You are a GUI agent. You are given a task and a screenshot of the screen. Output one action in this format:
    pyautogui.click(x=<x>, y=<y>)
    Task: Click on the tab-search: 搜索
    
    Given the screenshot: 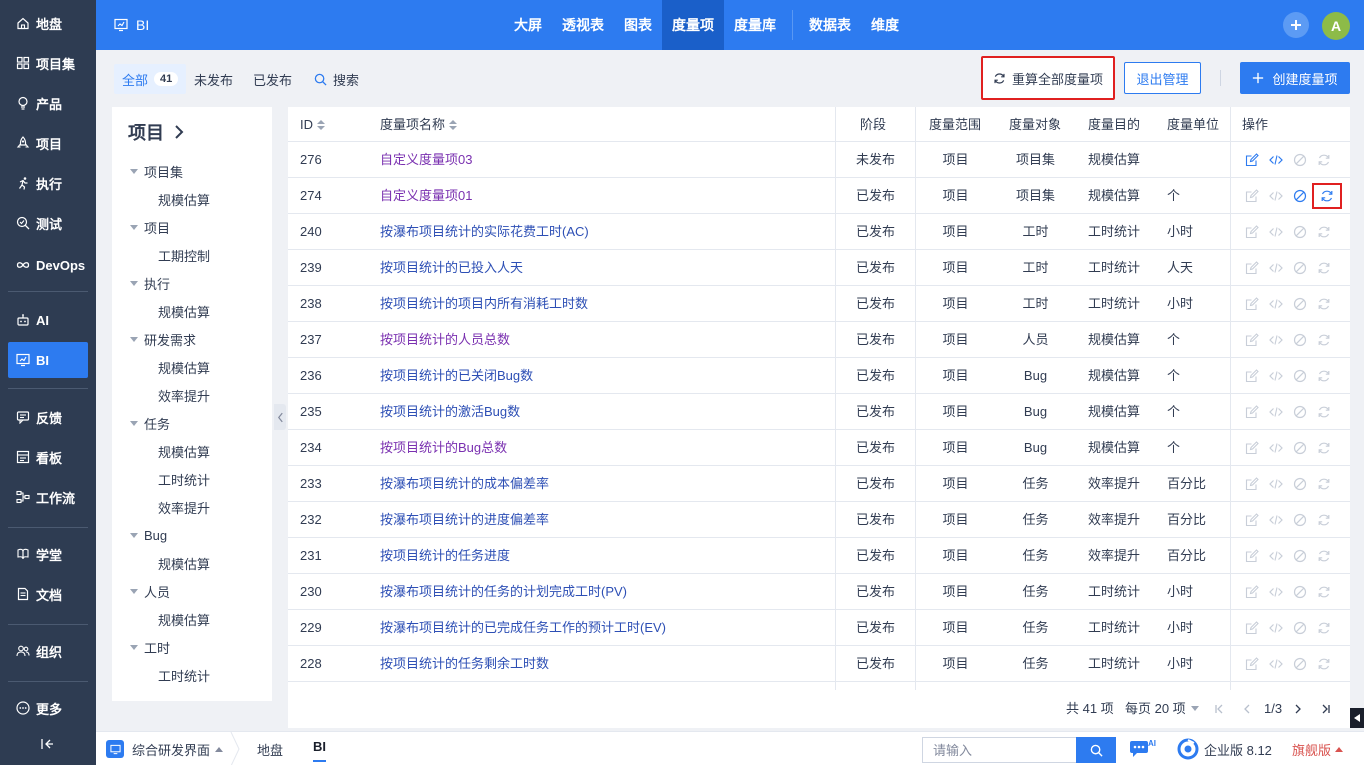 What is the action you would take?
    pyautogui.click(x=336, y=79)
    